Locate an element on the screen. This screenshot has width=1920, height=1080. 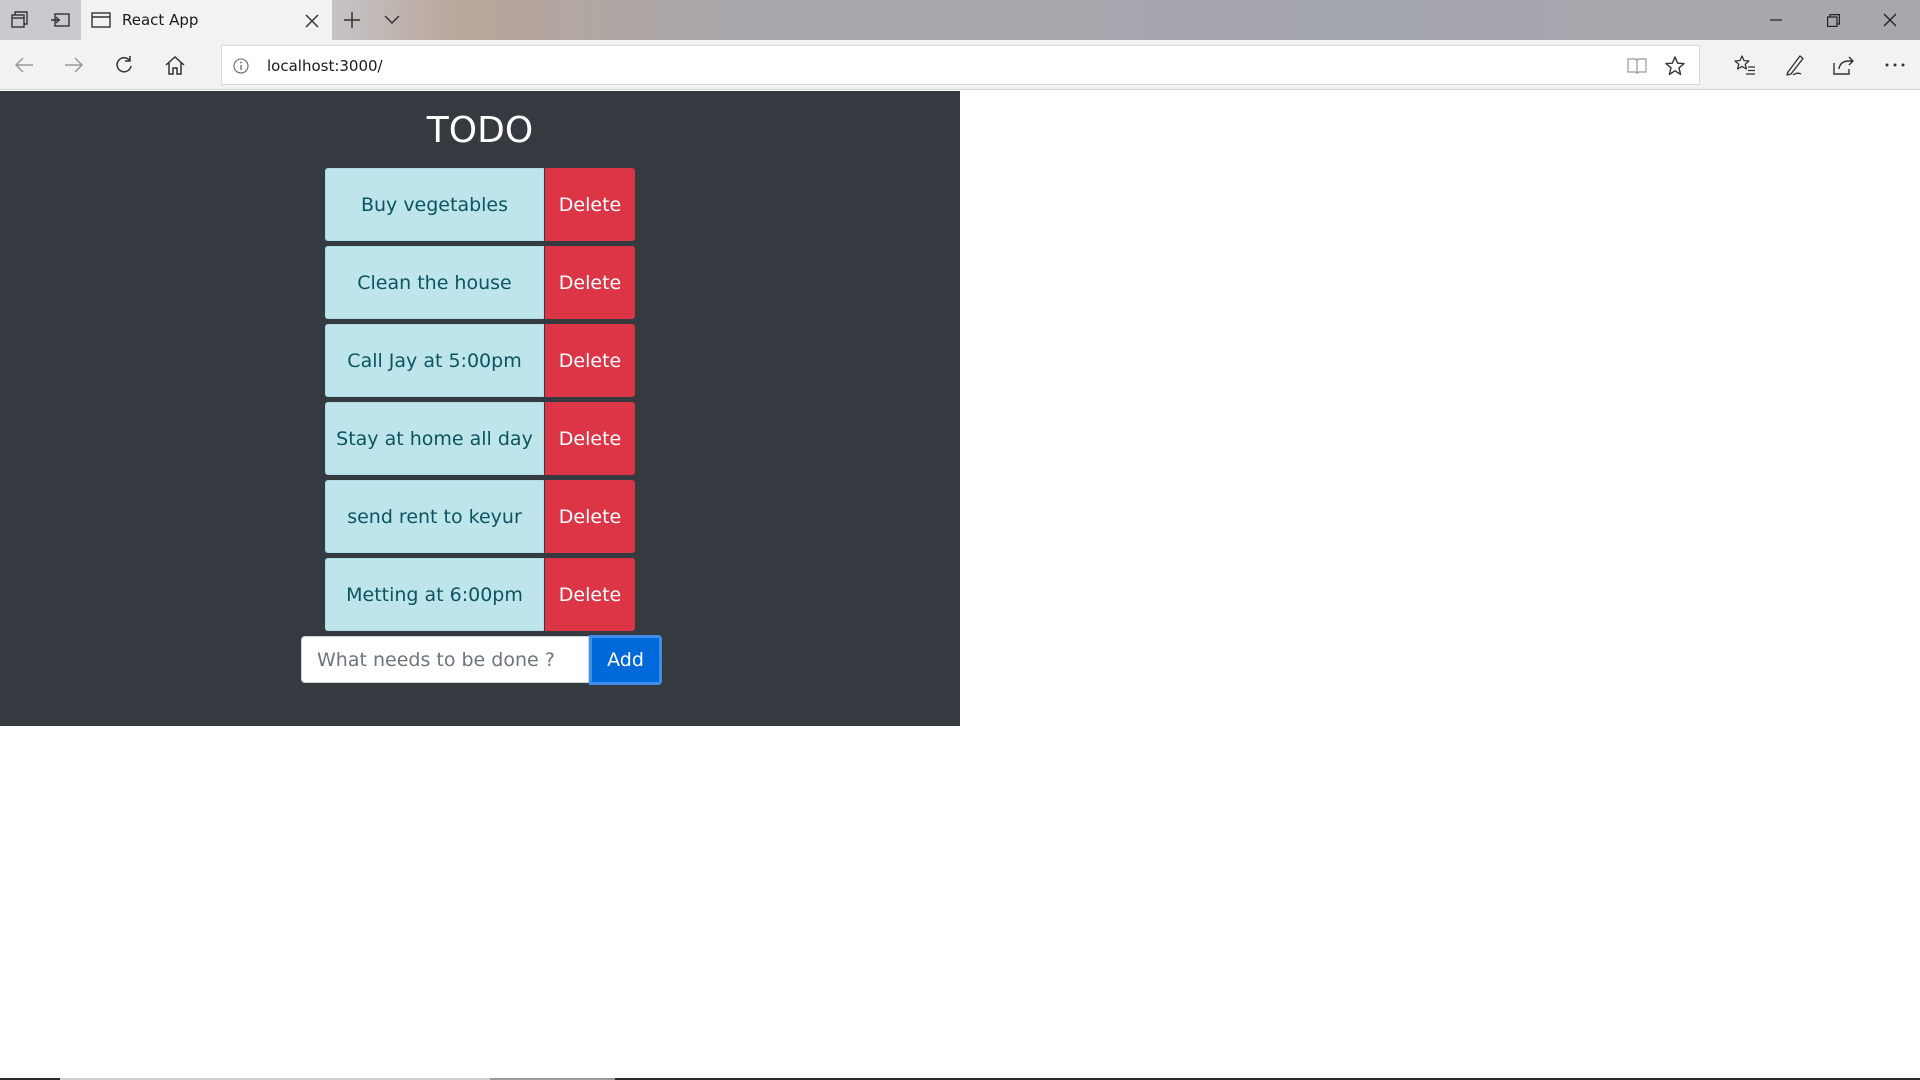
todo-item: Stay at home all day Delete is located at coordinates (480, 438).